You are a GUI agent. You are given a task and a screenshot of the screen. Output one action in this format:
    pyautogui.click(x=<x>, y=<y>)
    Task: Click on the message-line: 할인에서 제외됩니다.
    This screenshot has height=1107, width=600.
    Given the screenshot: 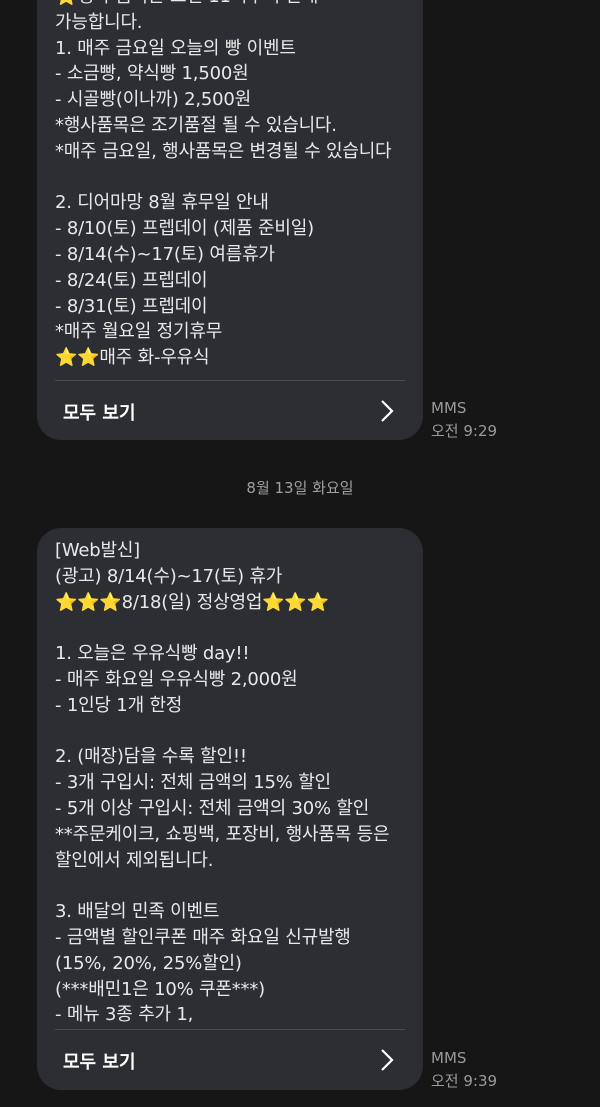 What is the action you would take?
    pyautogui.click(x=134, y=860)
    